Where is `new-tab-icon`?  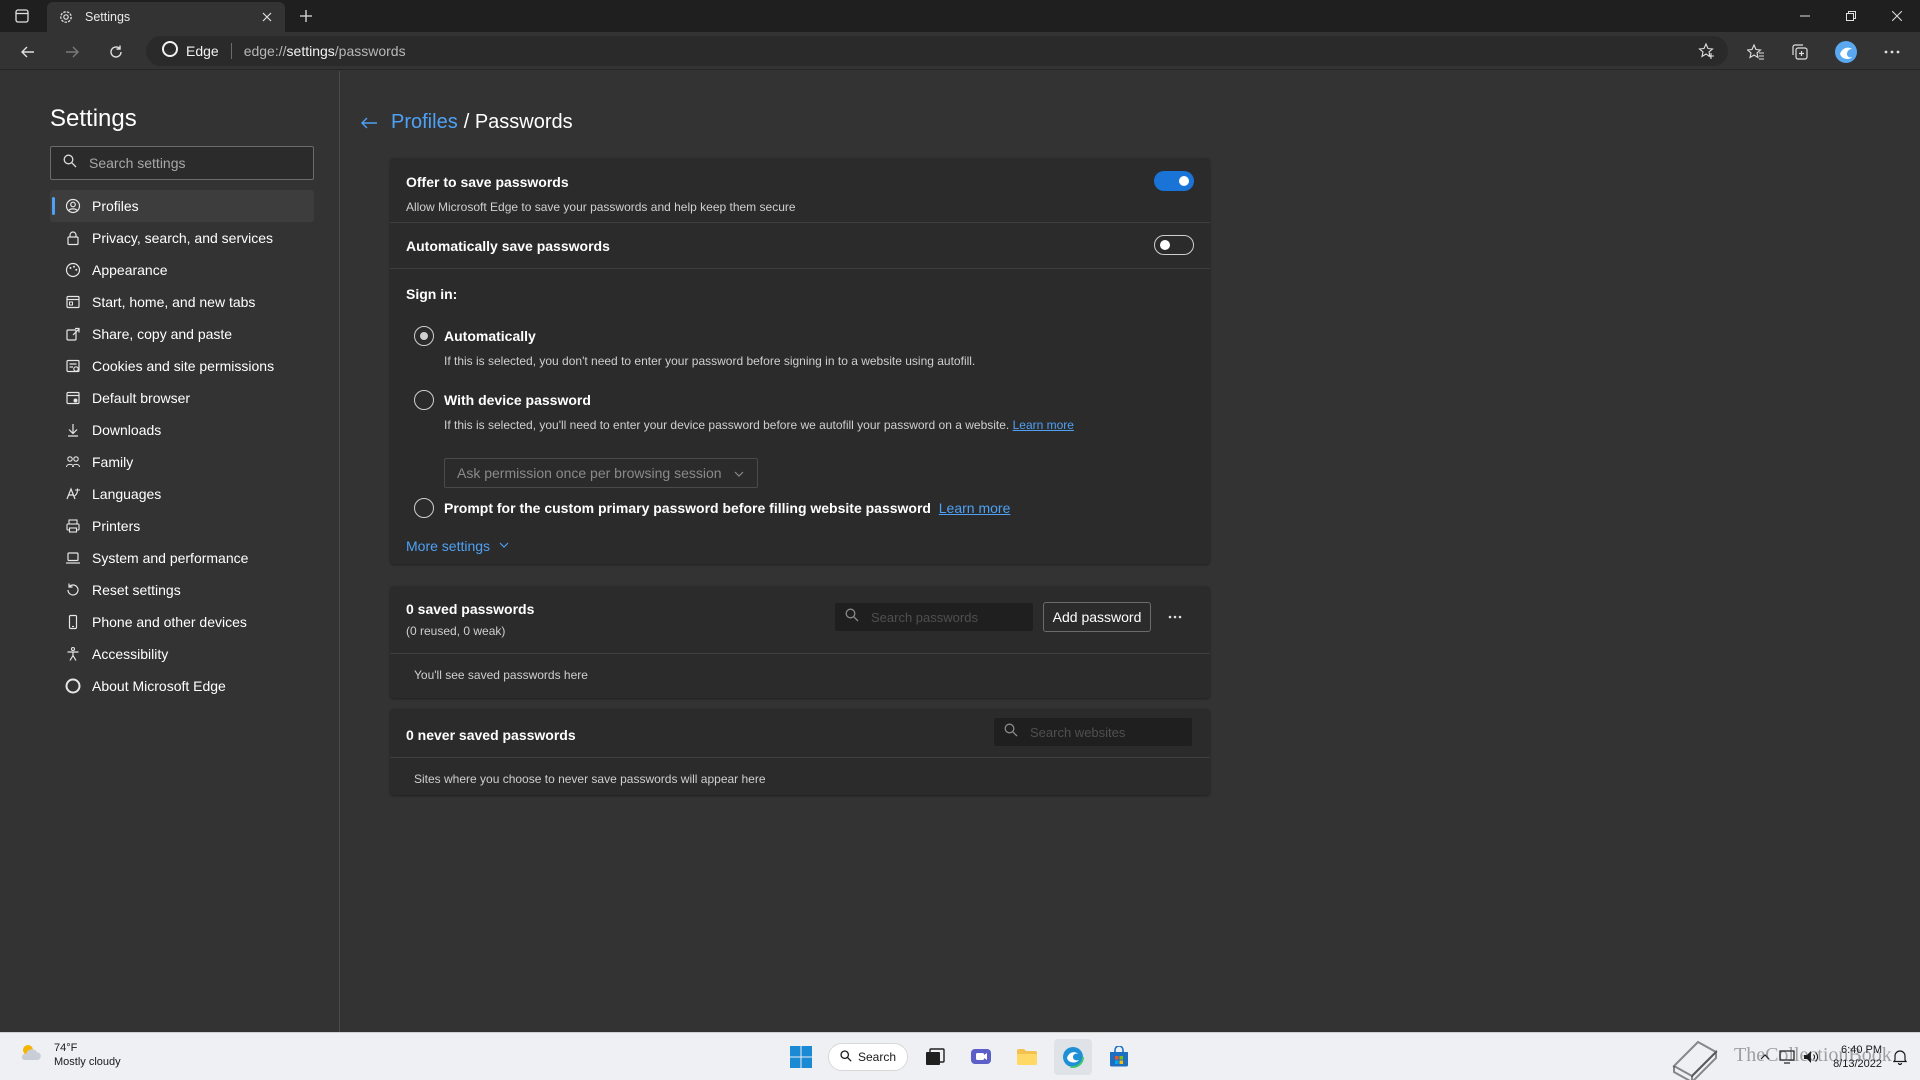 new-tab-icon is located at coordinates (306, 16).